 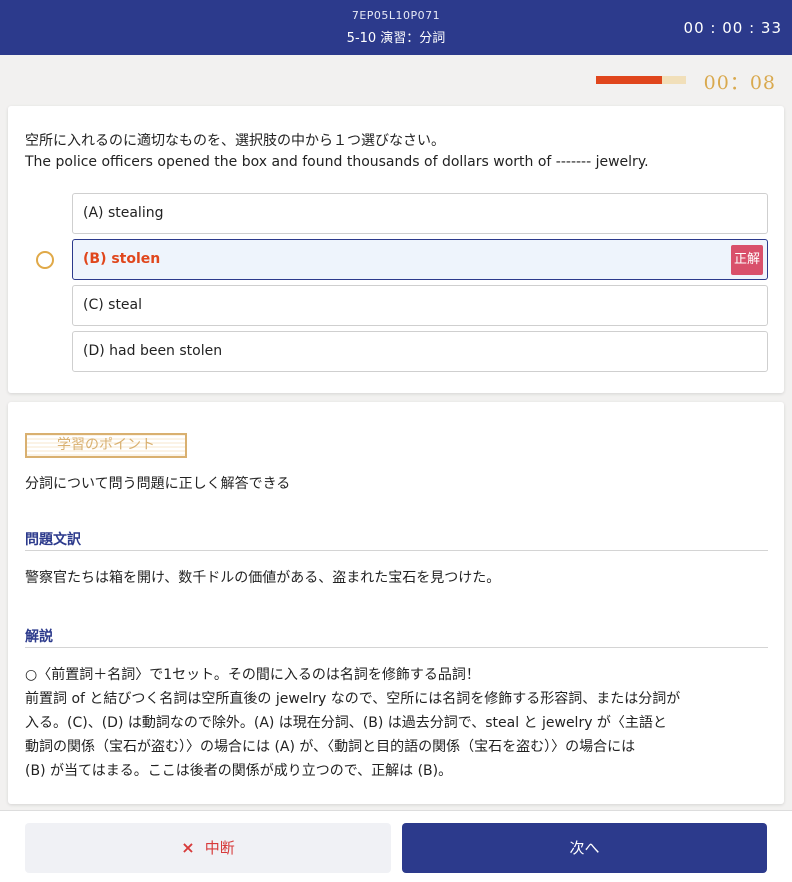 I want to click on lesson-code: 7EP05L10P071, so click(x=396, y=15).